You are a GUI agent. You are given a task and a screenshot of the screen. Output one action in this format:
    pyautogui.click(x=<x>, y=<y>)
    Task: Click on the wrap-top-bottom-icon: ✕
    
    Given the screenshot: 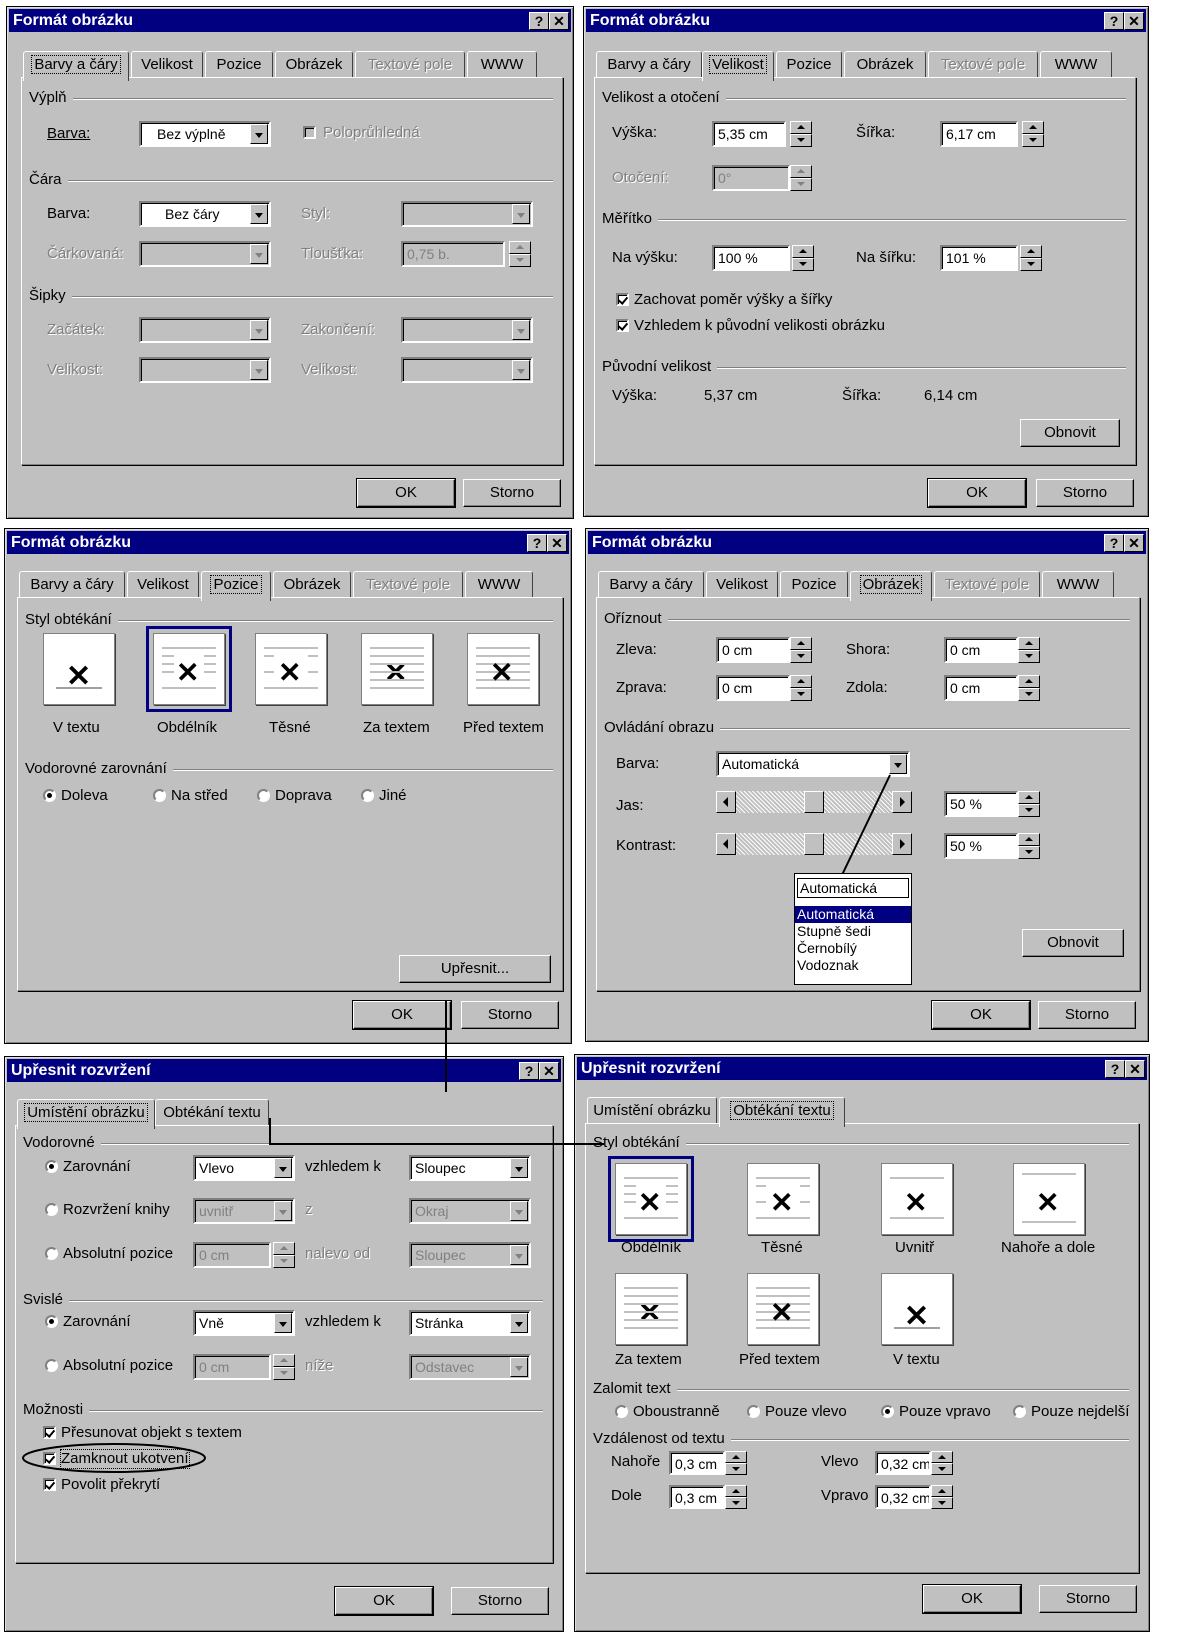 What is the action you would take?
    pyautogui.click(x=1049, y=1199)
    